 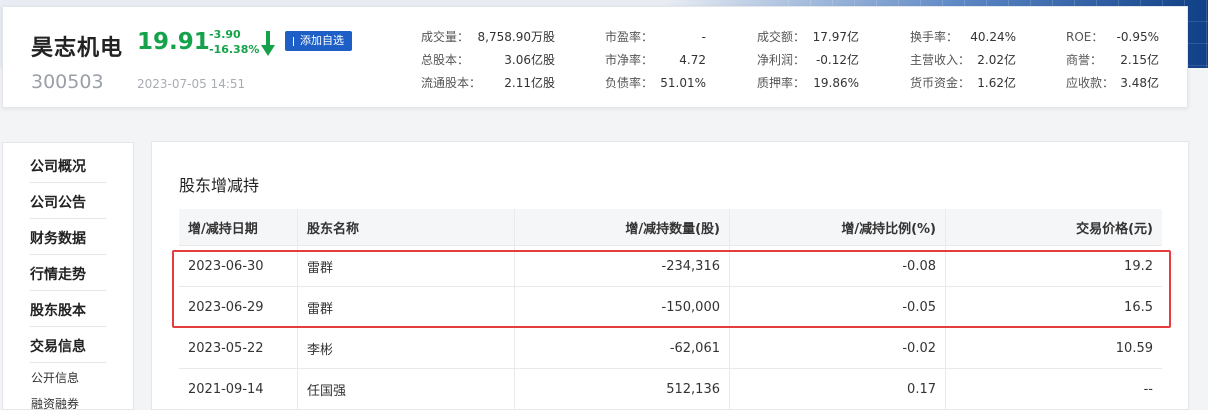 What do you see at coordinates (77, 48) in the screenshot?
I see `stock-name: 昊志机电` at bounding box center [77, 48].